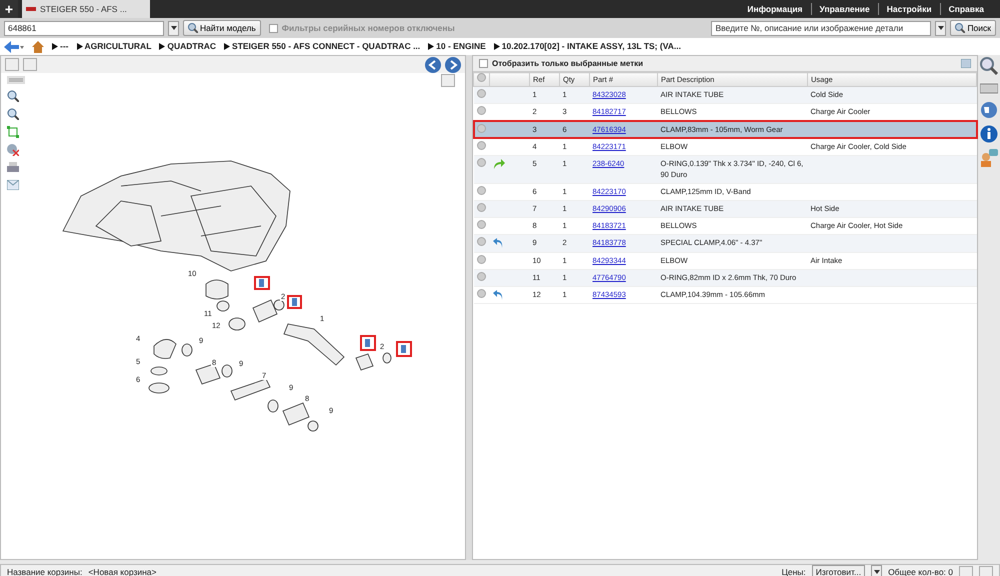  Describe the element at coordinates (794, 571) in the screenshot. I see `prices-label: Цены:` at that location.